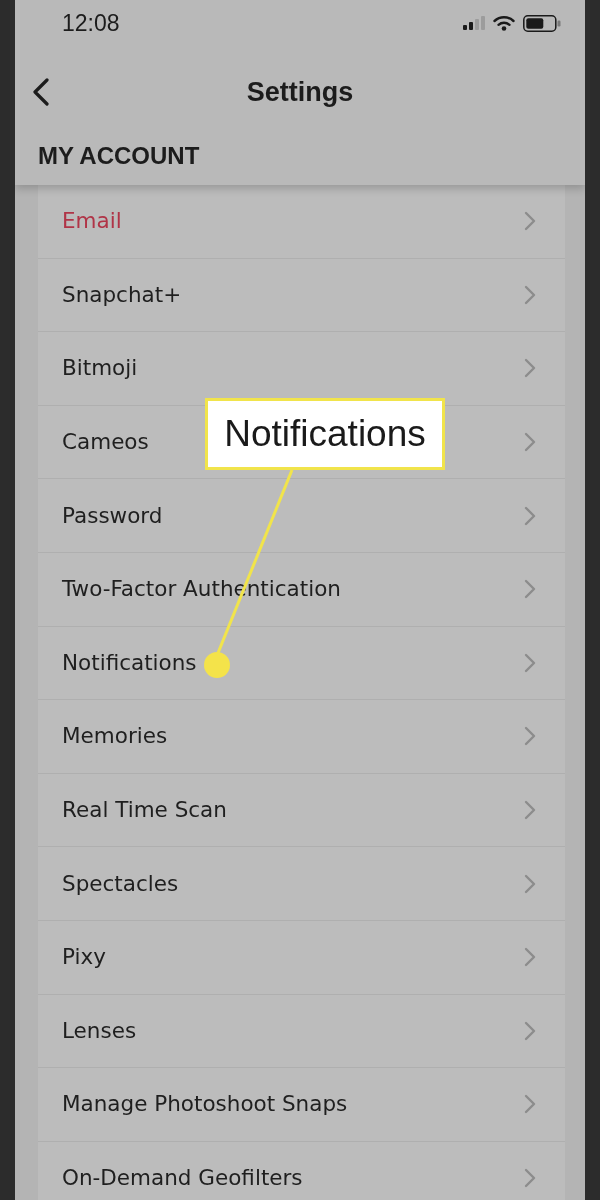 This screenshot has height=1200, width=600. Describe the element at coordinates (99, 1030) in the screenshot. I see `settings-item: Lenses` at that location.